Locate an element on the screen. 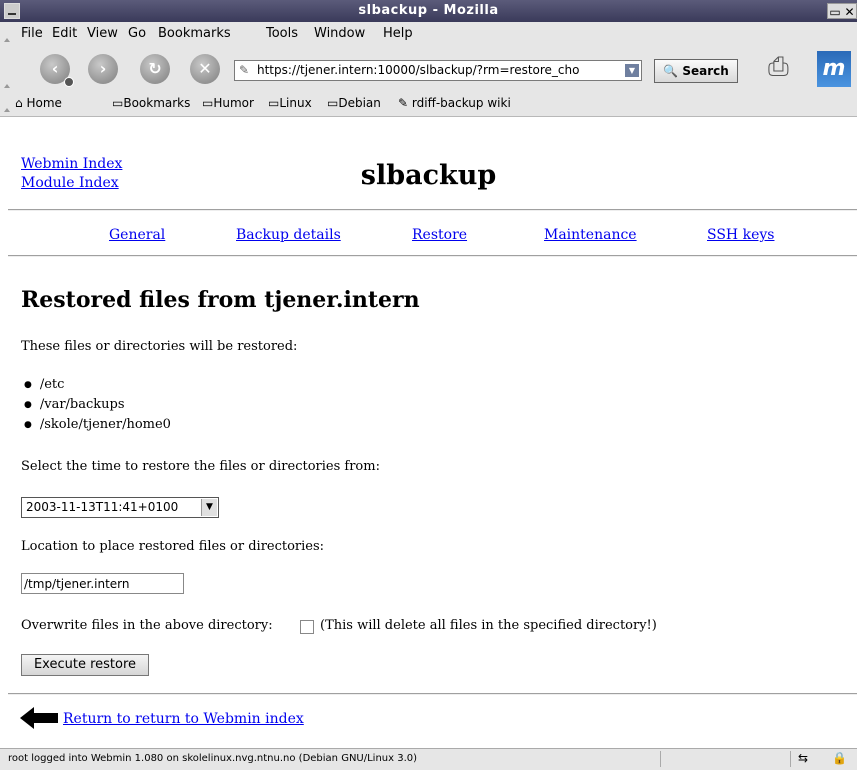  list-item: /var/backups is located at coordinates (74, 404).